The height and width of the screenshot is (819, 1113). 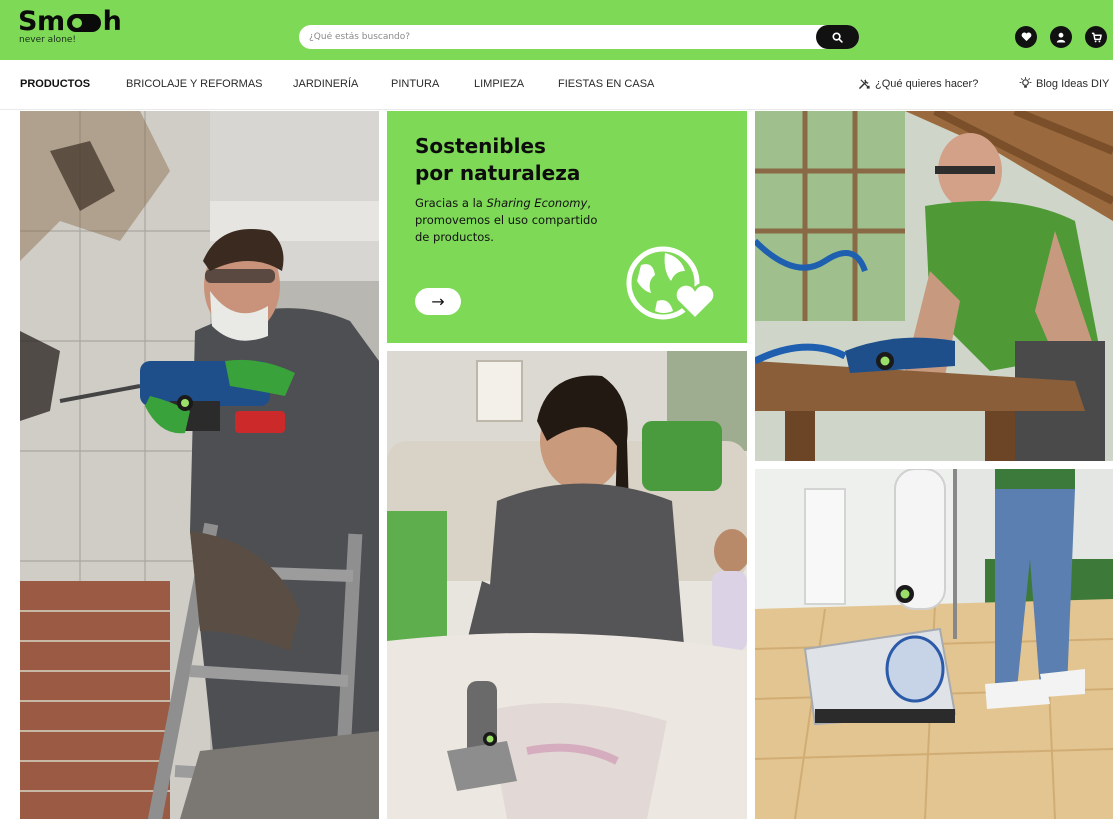 What do you see at coordinates (112, 21) in the screenshot?
I see `logo-text-suffix: h` at bounding box center [112, 21].